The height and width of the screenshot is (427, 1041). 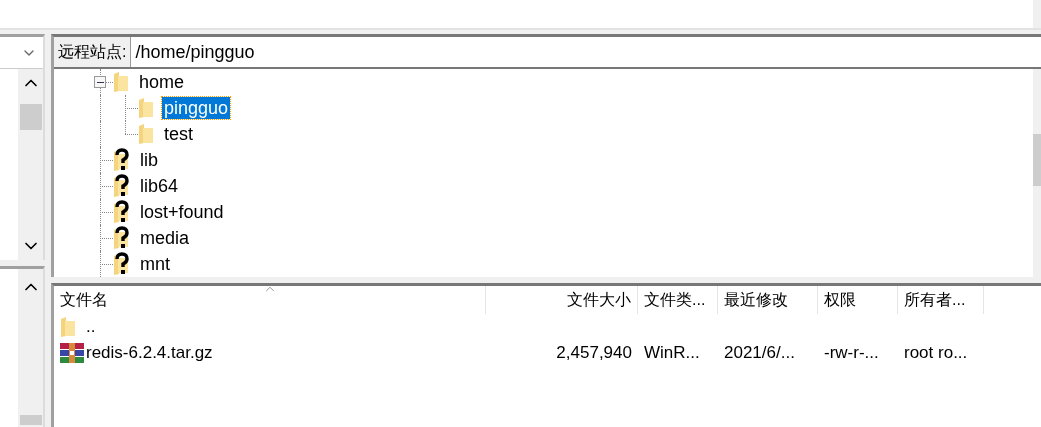 What do you see at coordinates (270, 300) in the screenshot?
I see `column-header: 文件名` at bounding box center [270, 300].